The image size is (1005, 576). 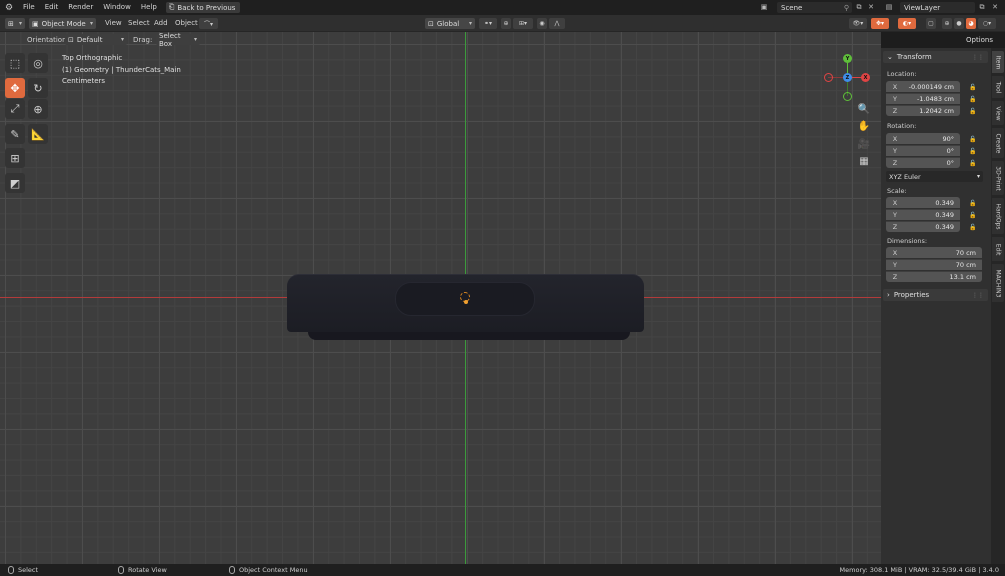 I want to click on menu-view: View, so click(x=113, y=23).